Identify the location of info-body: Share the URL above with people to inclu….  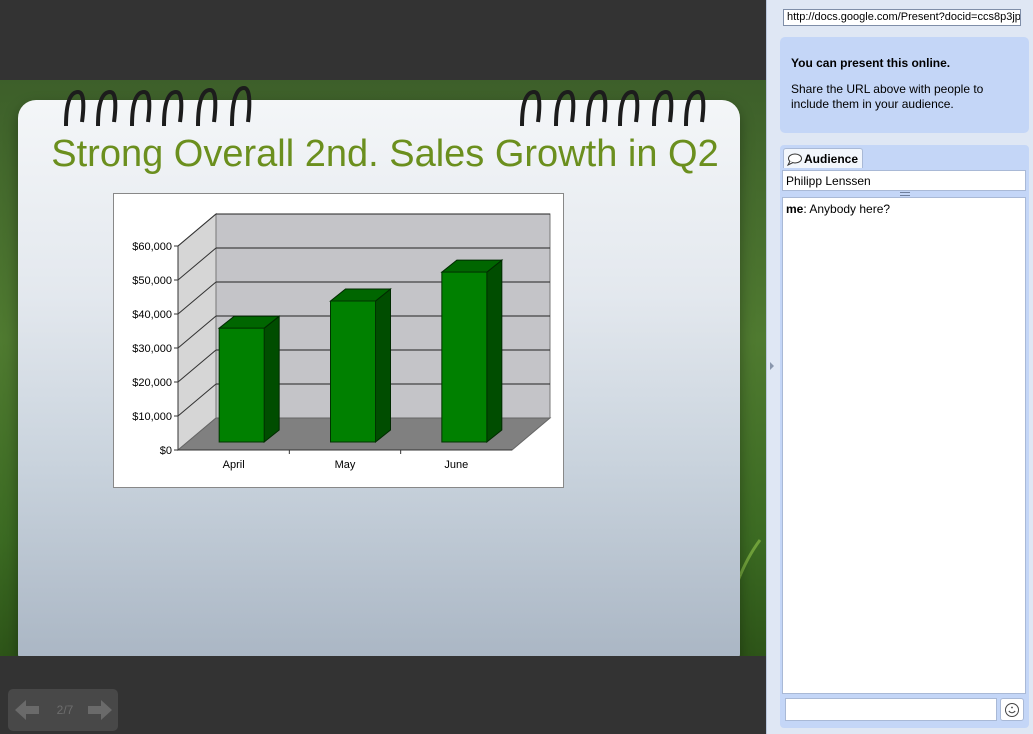
(887, 96).